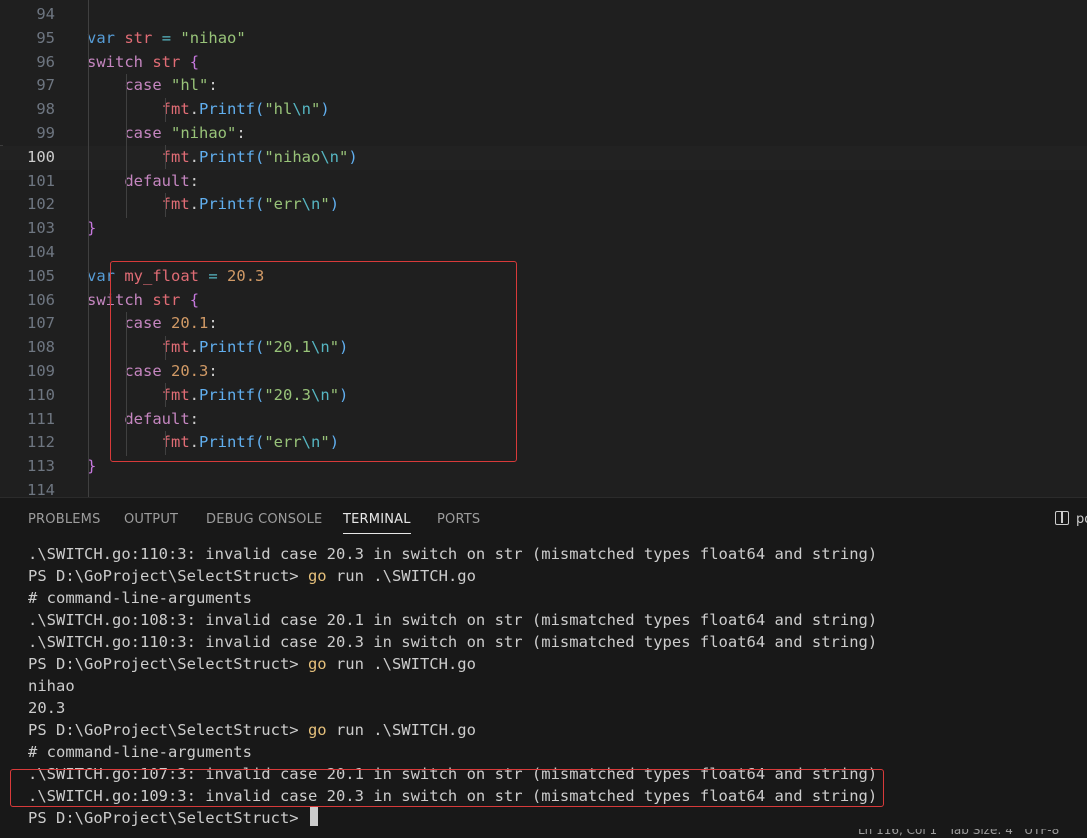 The image size is (1087, 838). Describe the element at coordinates (45, 61) in the screenshot. I see `line-number: 96` at that location.